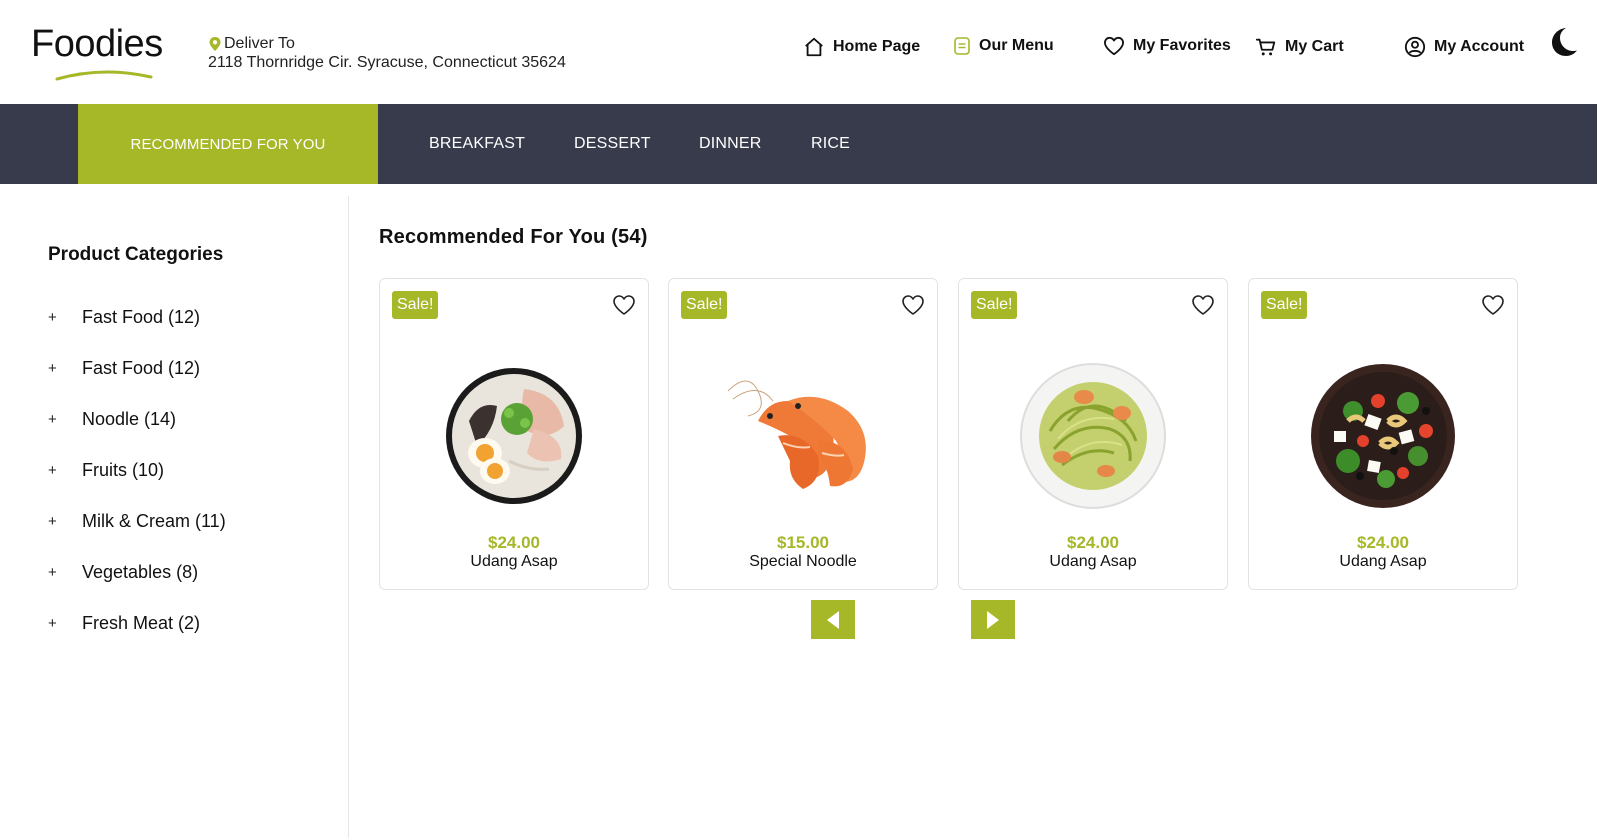  I want to click on prev-button, so click(833, 619).